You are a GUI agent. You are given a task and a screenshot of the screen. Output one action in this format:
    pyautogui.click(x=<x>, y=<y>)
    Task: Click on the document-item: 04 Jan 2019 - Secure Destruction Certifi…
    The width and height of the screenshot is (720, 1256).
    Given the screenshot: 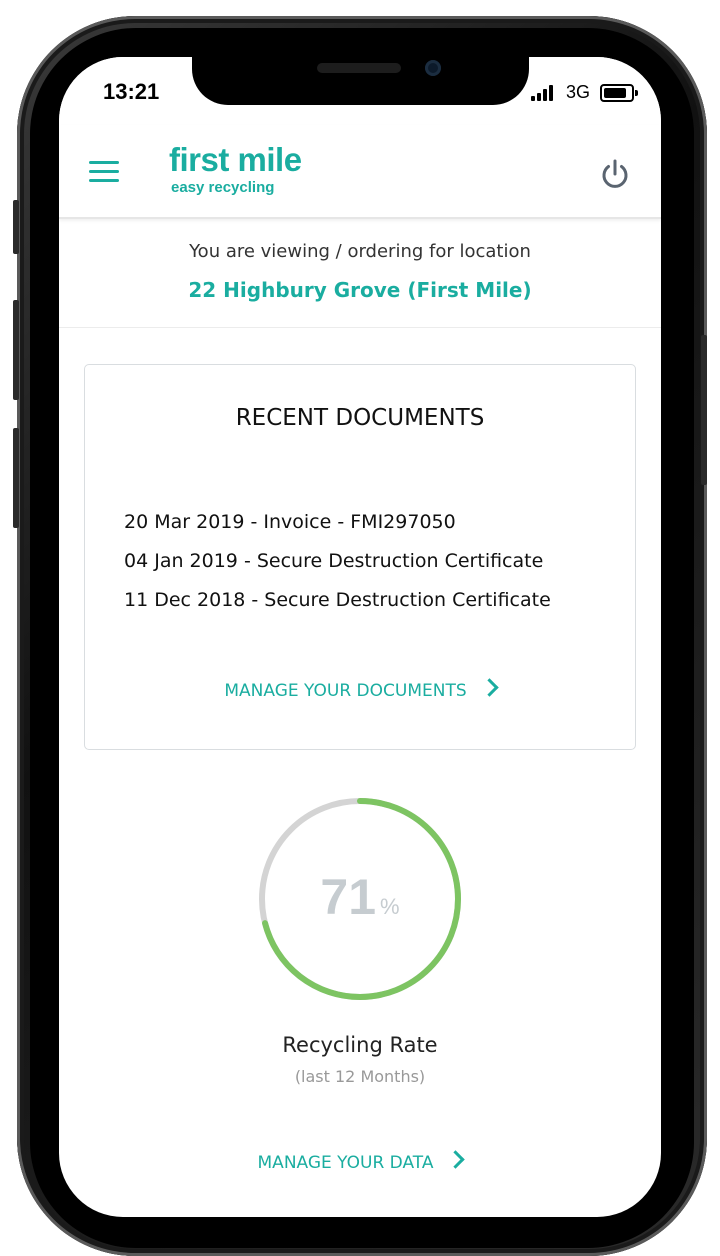 What is the action you would take?
    pyautogui.click(x=337, y=569)
    